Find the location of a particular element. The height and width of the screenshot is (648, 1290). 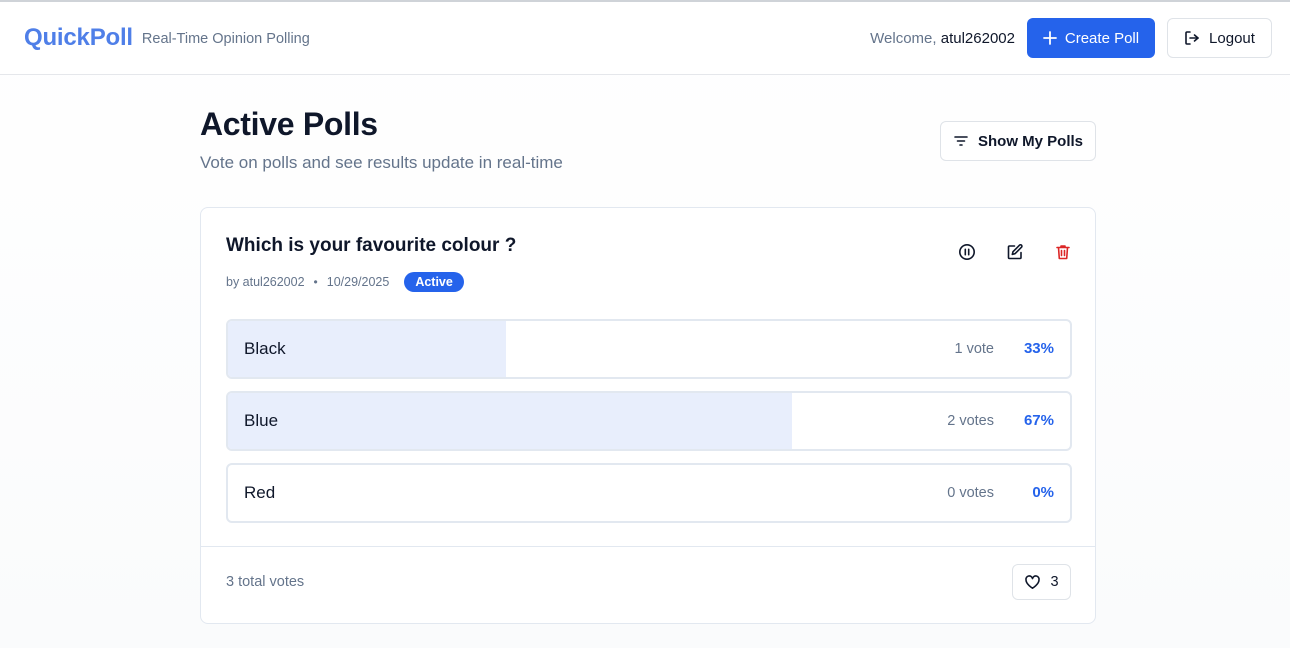

trash-icon is located at coordinates (1063, 252).